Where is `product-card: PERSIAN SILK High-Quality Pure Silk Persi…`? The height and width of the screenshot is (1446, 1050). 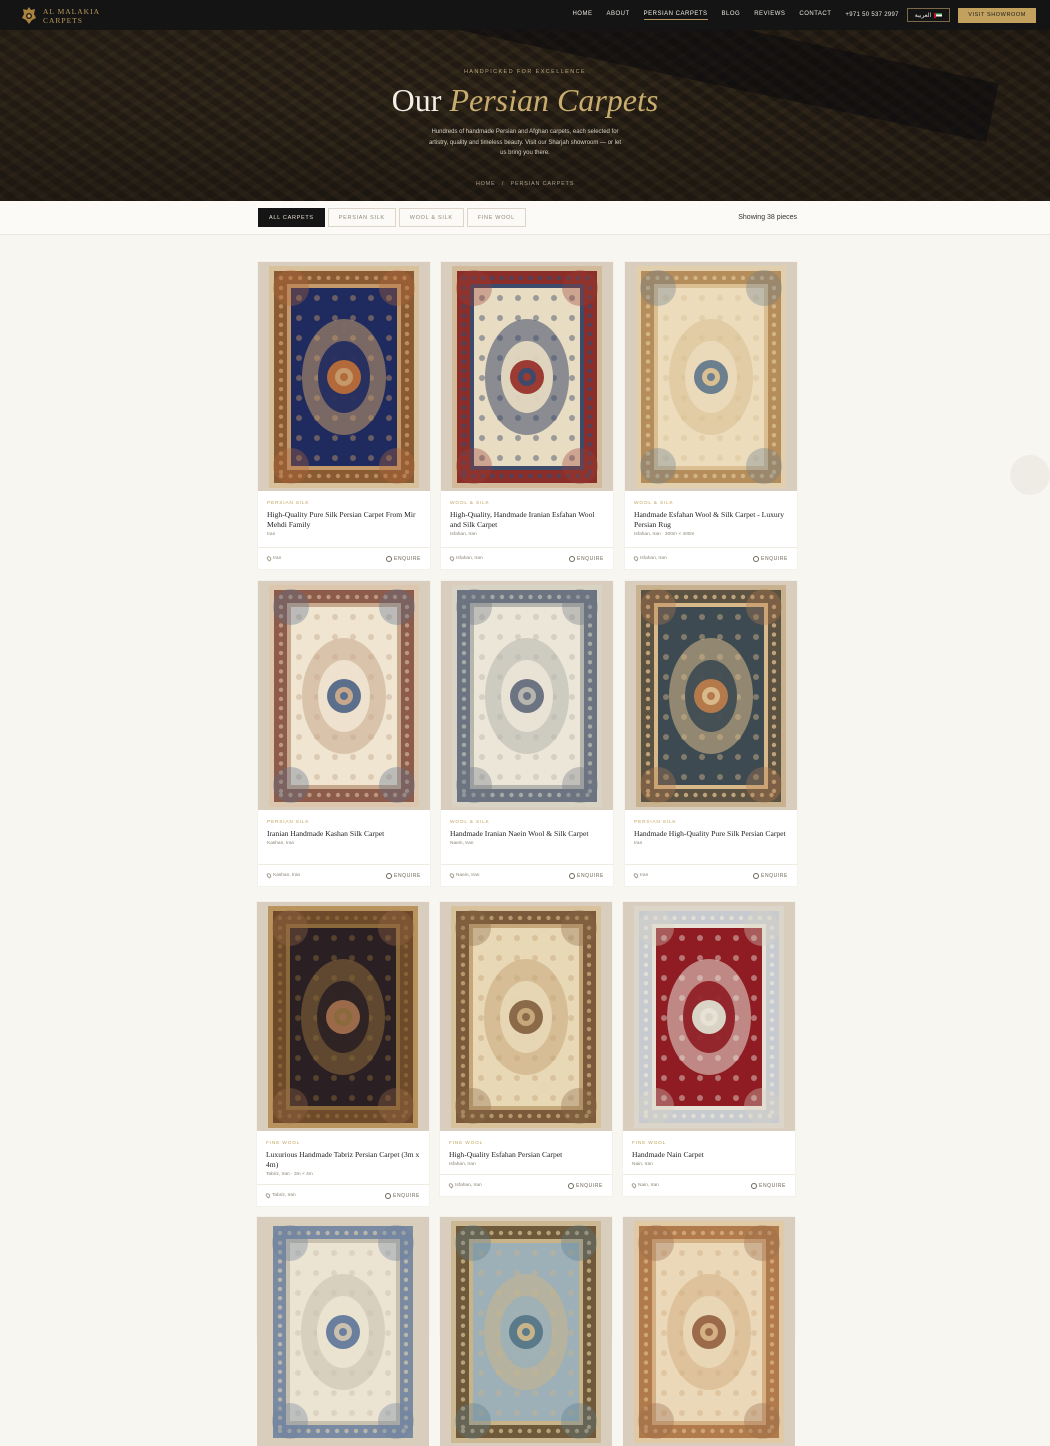
product-card: PERSIAN SILK High-Quality Pure Silk Persi… is located at coordinates (344, 415).